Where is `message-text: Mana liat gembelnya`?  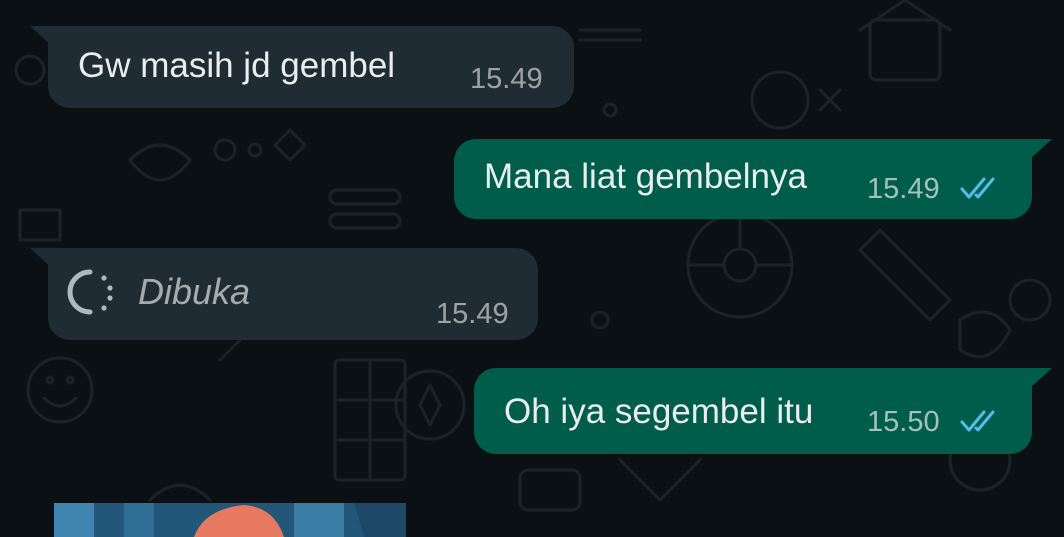 message-text: Mana liat gembelnya is located at coordinates (645, 176).